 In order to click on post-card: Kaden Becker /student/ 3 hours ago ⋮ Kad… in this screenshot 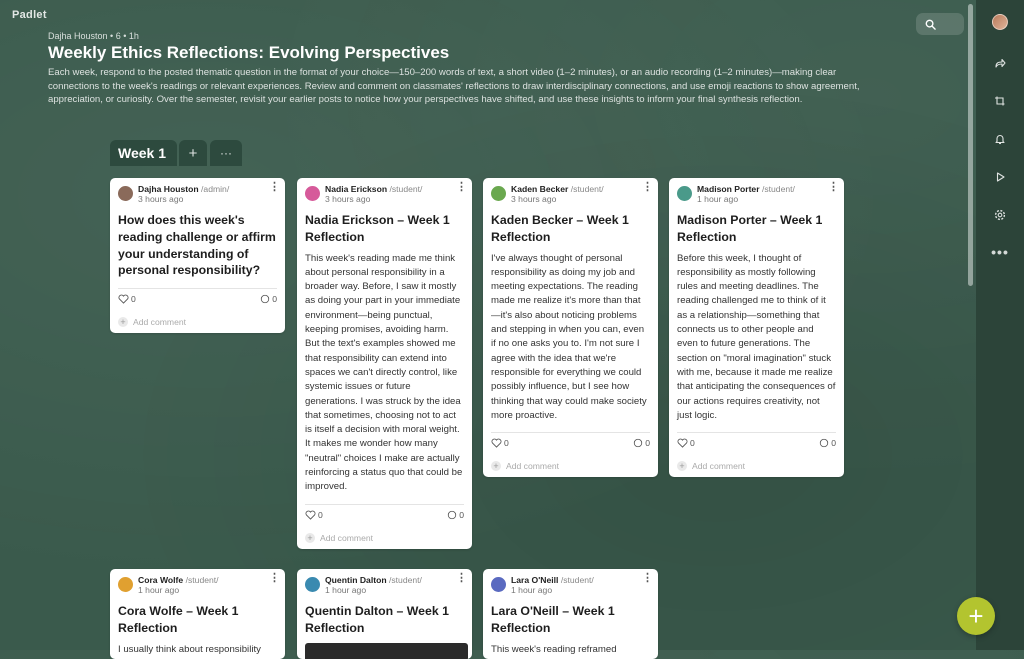, I will do `click(570, 328)`.